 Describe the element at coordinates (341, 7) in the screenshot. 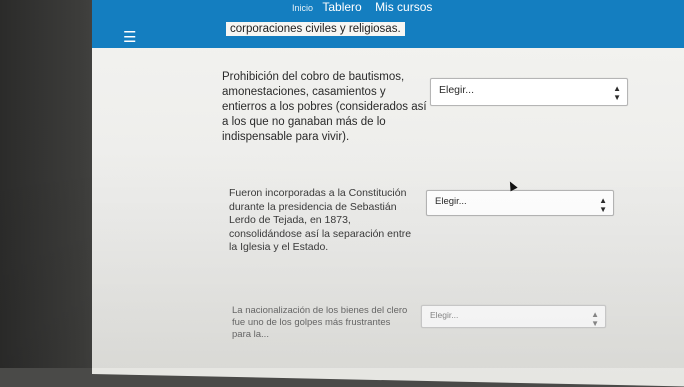

I see `nav-tablero: Tablero` at that location.